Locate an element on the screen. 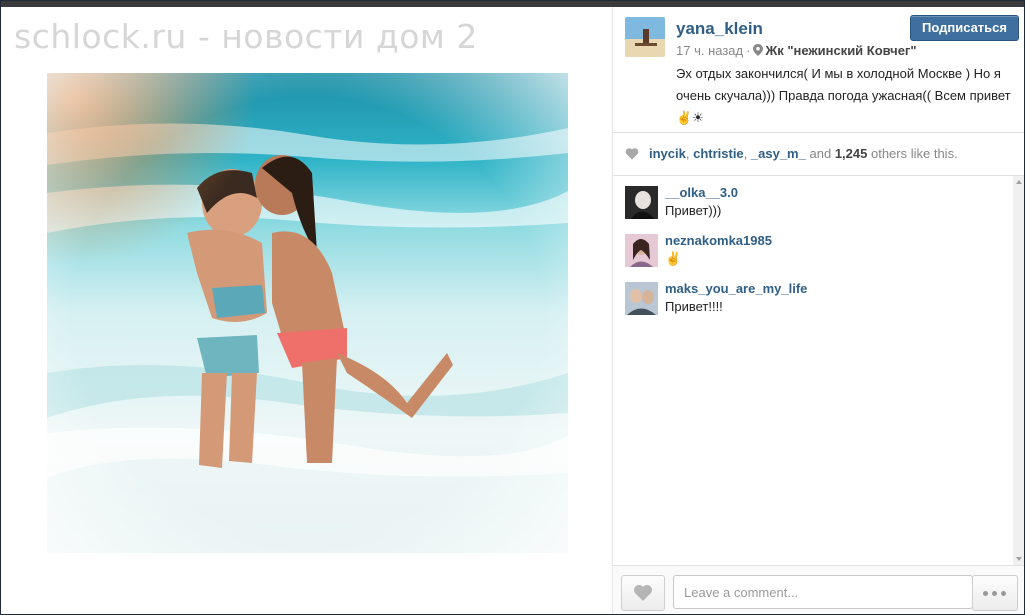  likes-count: 1,245 is located at coordinates (851, 153).